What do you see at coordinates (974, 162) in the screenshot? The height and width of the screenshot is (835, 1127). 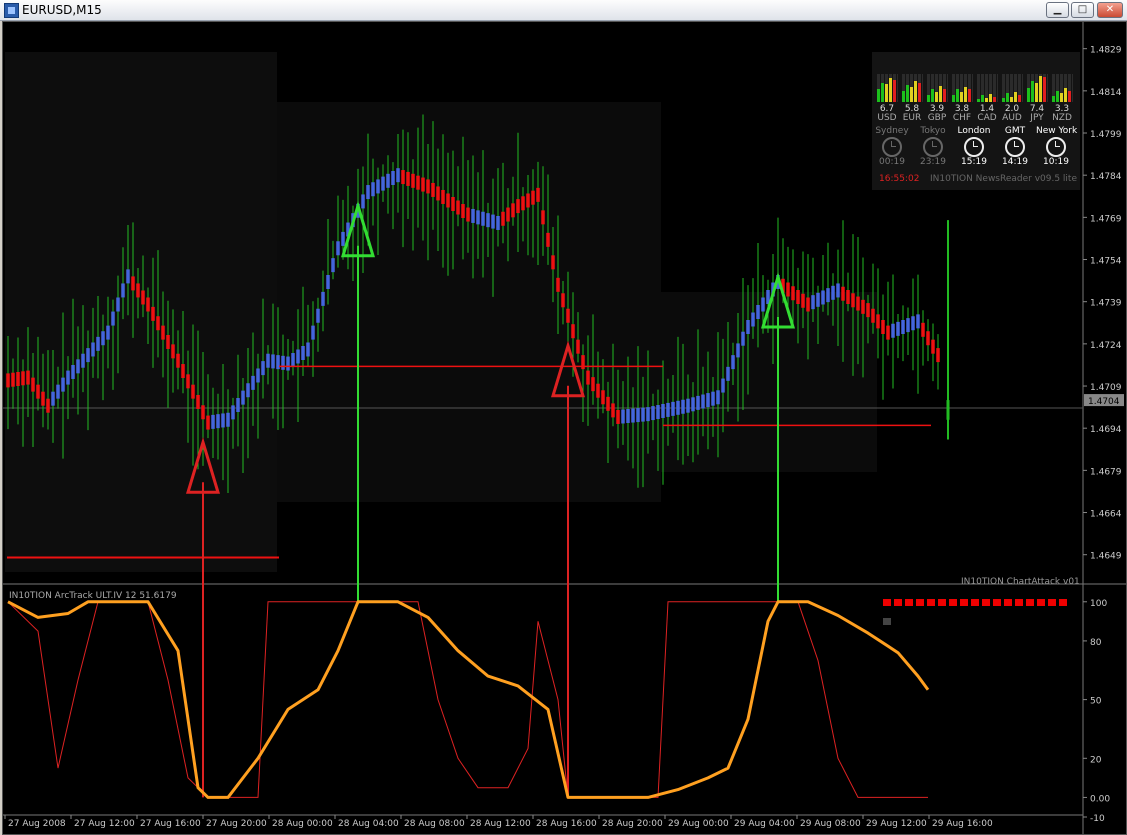 I see `clock-time: 15:19` at bounding box center [974, 162].